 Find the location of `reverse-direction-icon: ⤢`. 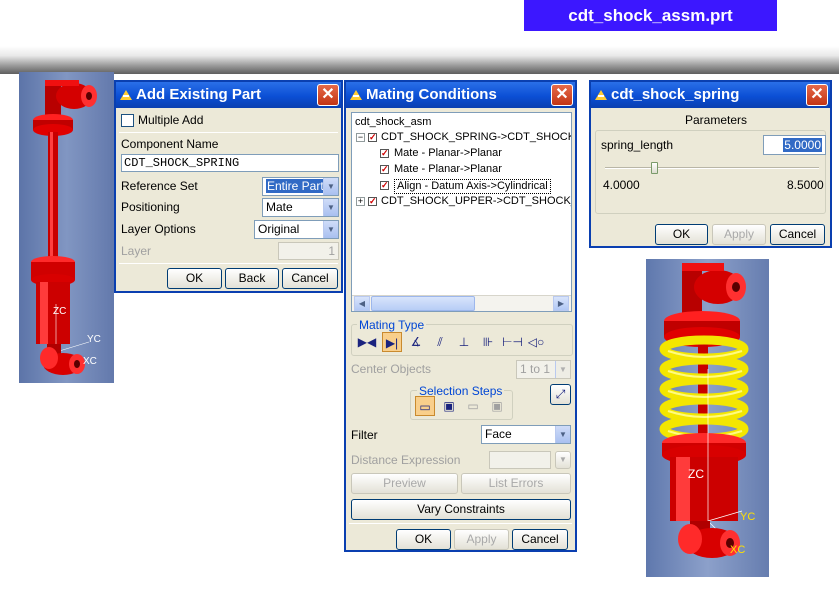

reverse-direction-icon: ⤢ is located at coordinates (560, 394).